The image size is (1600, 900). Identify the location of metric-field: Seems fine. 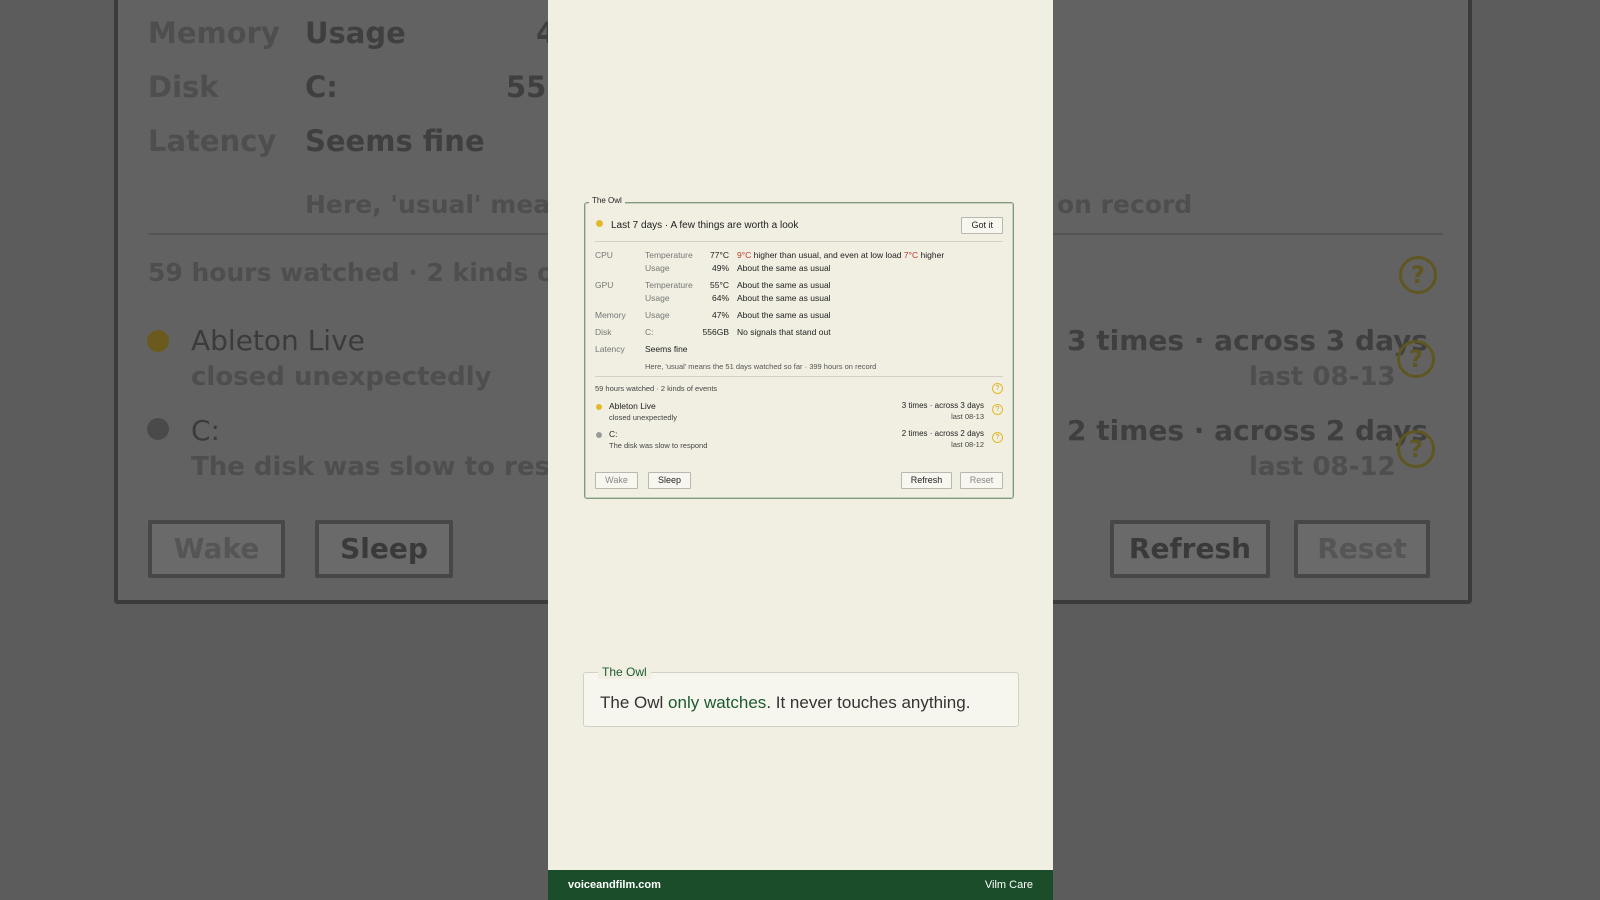
(666, 348).